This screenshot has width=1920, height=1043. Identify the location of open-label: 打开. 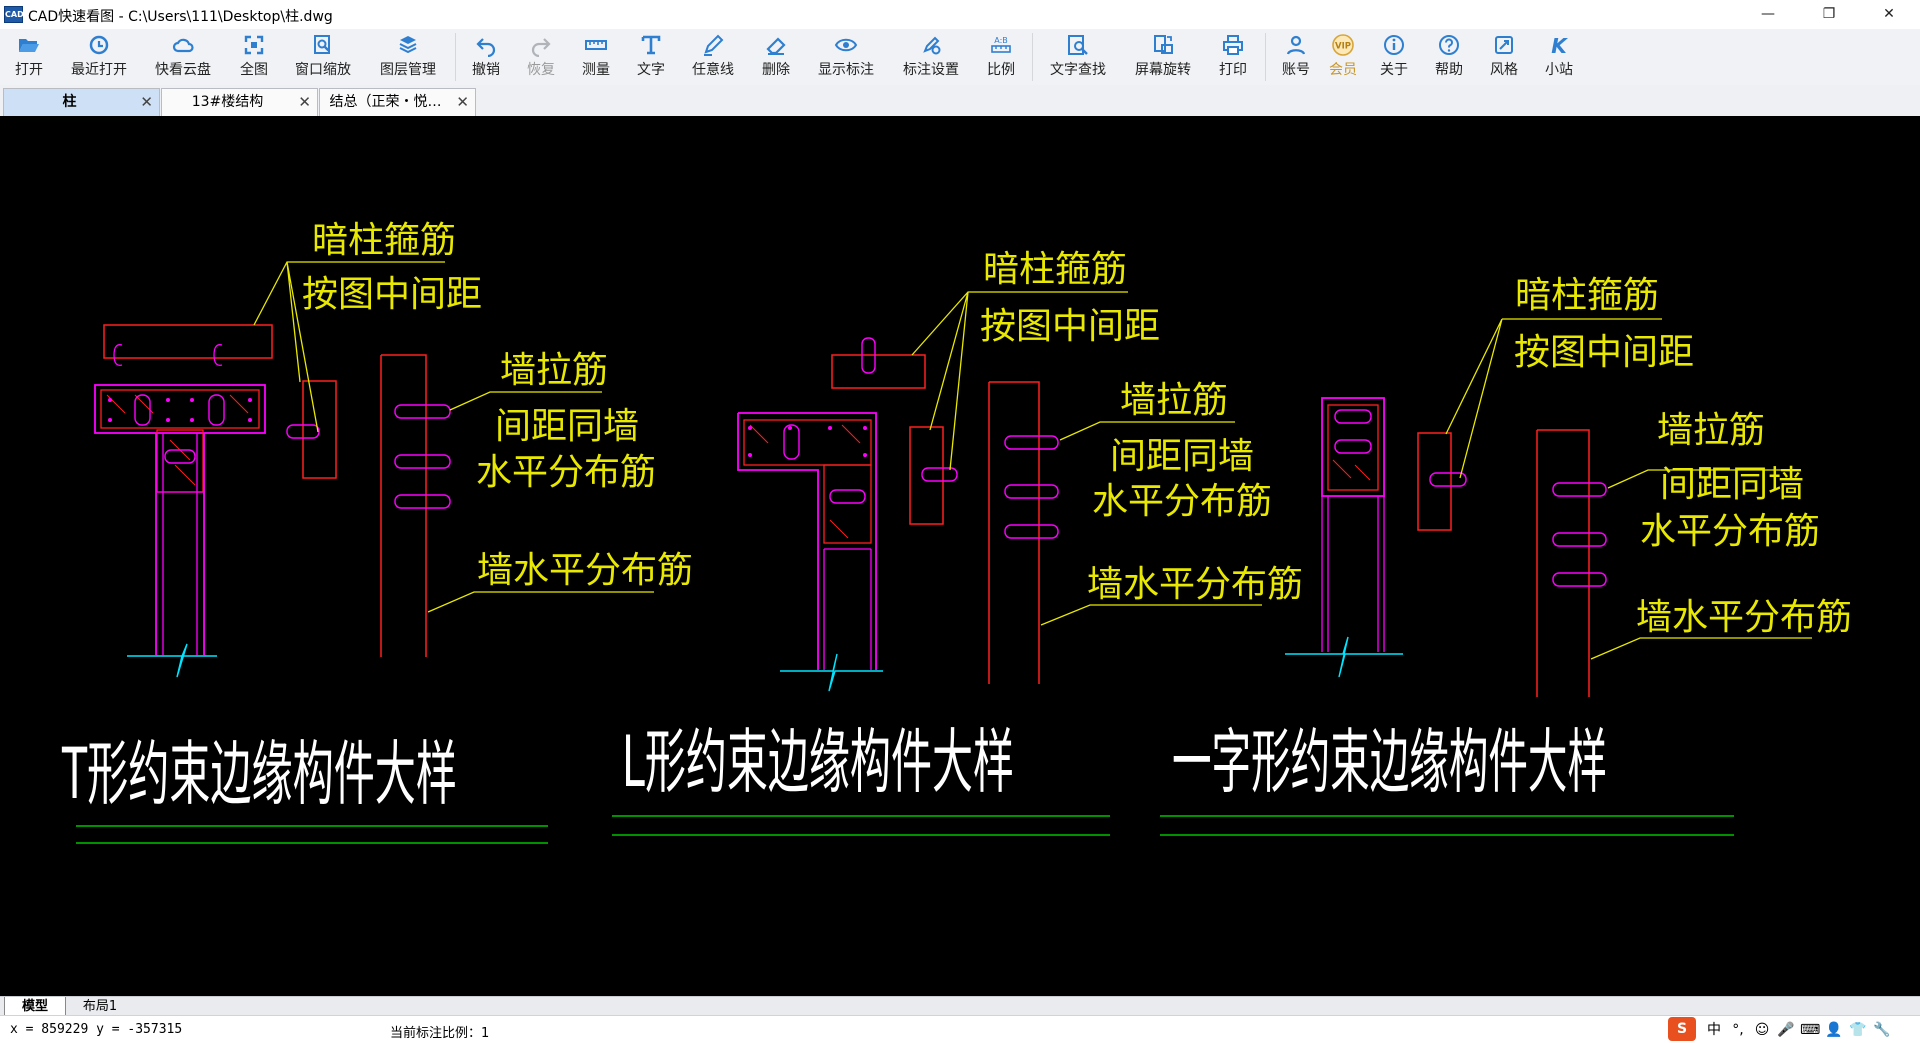
(29, 70).